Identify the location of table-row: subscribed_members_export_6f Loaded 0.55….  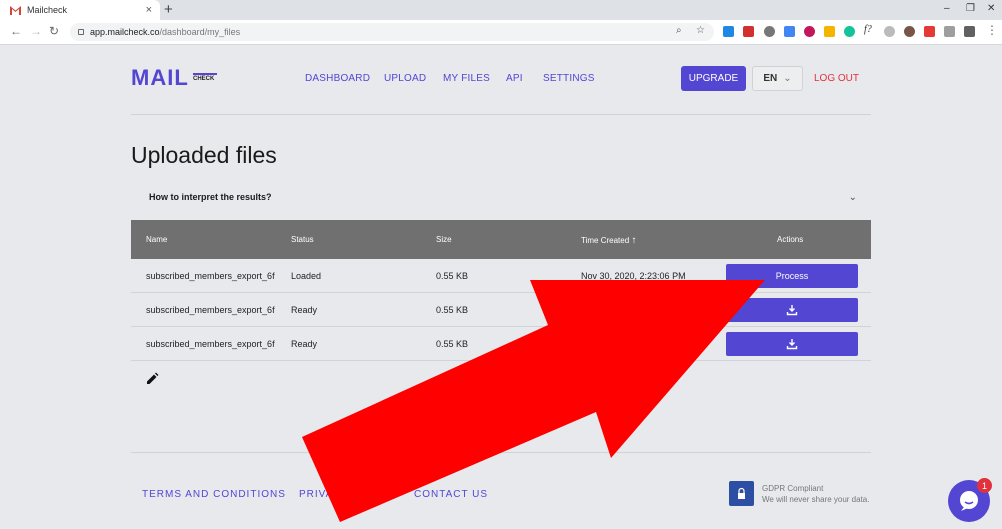
(501, 276).